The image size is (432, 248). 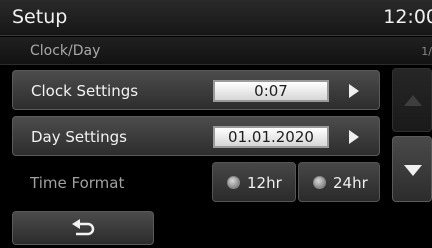 I want to click on clock-settings-button: Clock Settings 0:07, so click(x=196, y=90).